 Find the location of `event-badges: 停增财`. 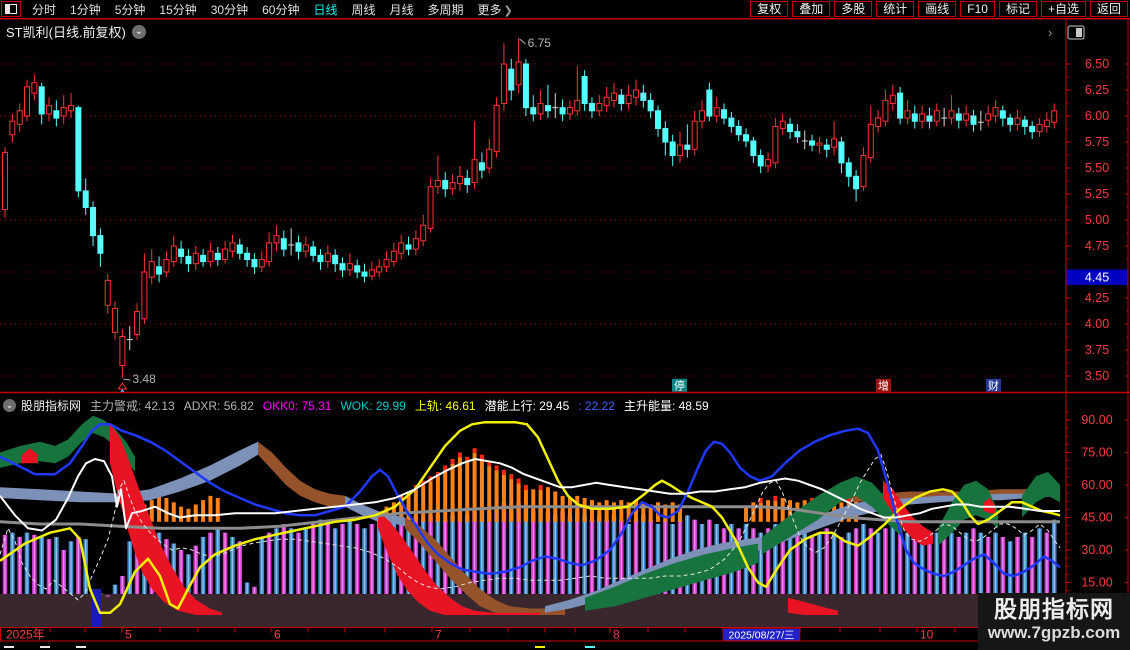

event-badges: 停增财 is located at coordinates (836, 385).